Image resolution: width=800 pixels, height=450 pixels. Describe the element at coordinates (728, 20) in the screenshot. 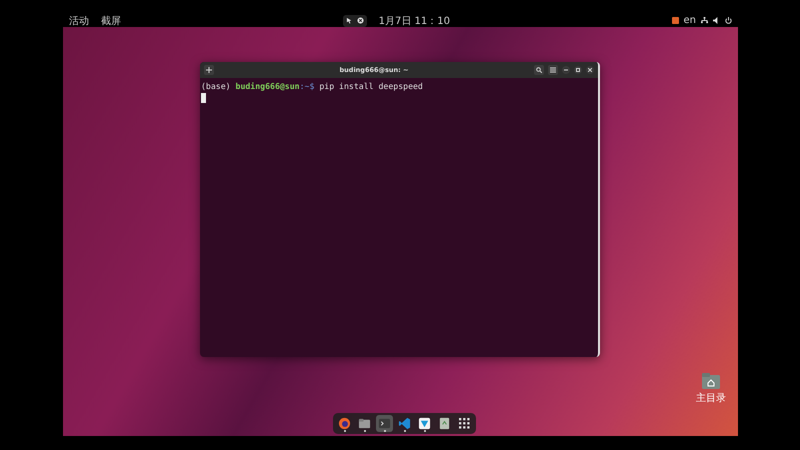

I see `power-icon` at that location.